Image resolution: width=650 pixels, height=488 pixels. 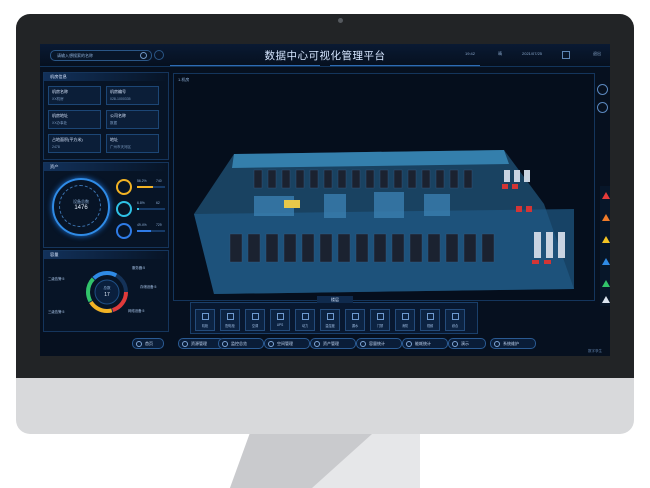 What do you see at coordinates (132, 119) in the screenshot?
I see `info-cell: 公司名称 数据` at bounding box center [132, 119].